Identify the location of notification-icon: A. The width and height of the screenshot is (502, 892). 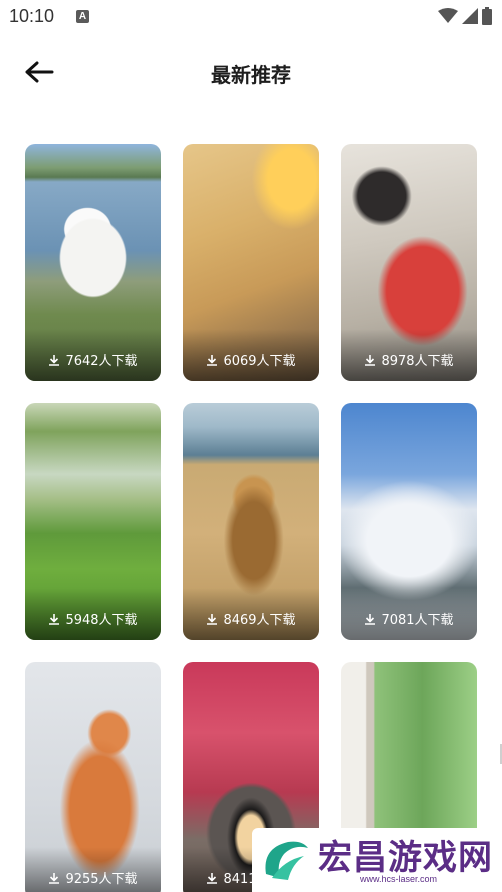
(82, 16).